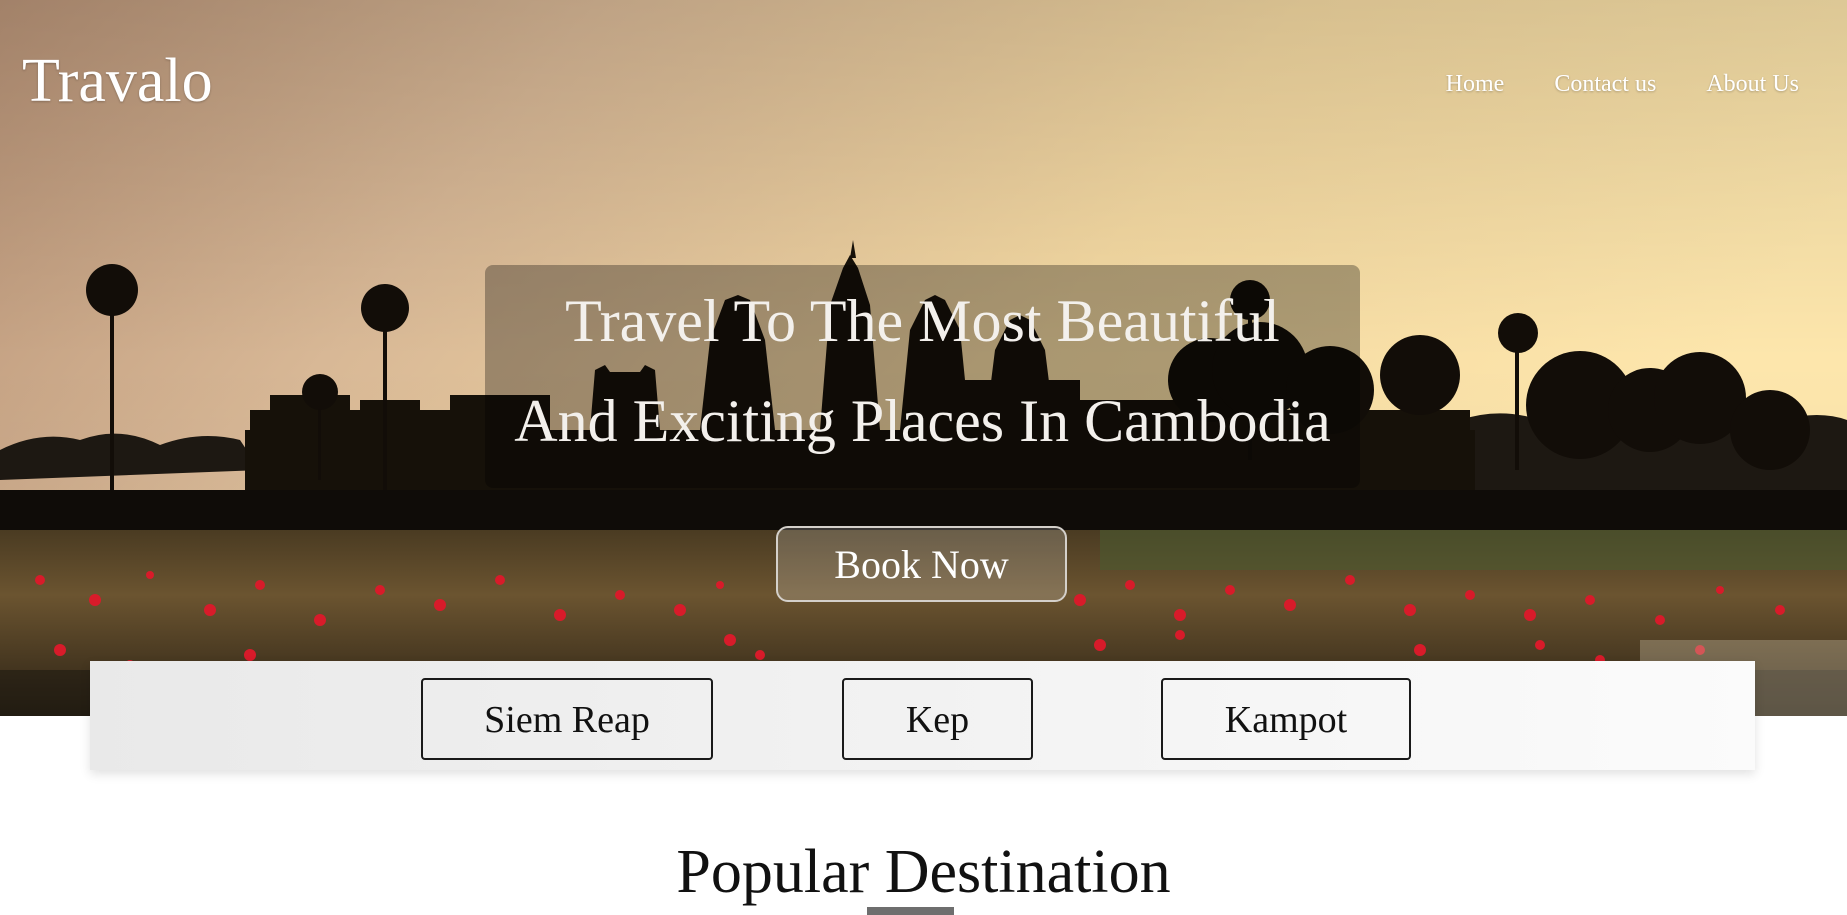 The height and width of the screenshot is (915, 1847). What do you see at coordinates (923, 872) in the screenshot?
I see `popular-destination-title: Popular Destination` at bounding box center [923, 872].